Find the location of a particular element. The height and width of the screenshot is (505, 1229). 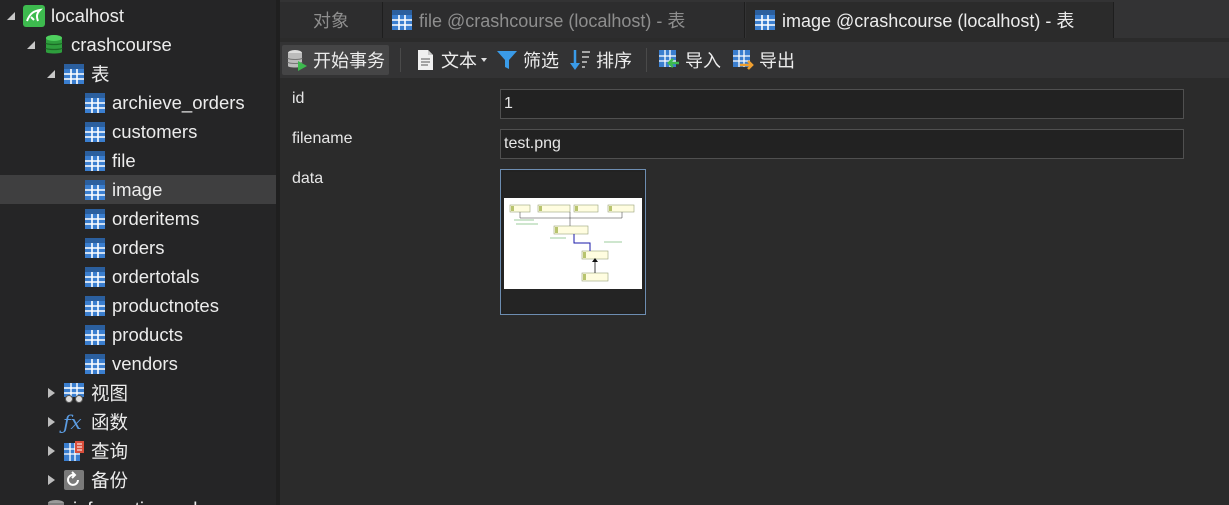

filename-field is located at coordinates (842, 144).